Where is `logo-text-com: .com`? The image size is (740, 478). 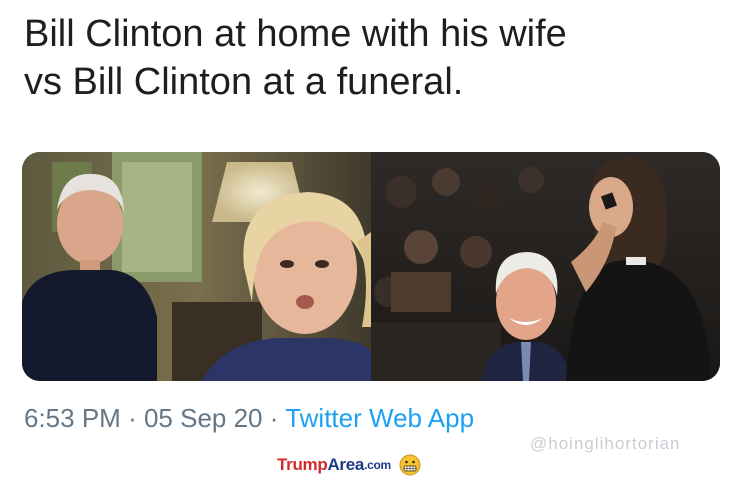
logo-text-com: .com is located at coordinates (377, 465).